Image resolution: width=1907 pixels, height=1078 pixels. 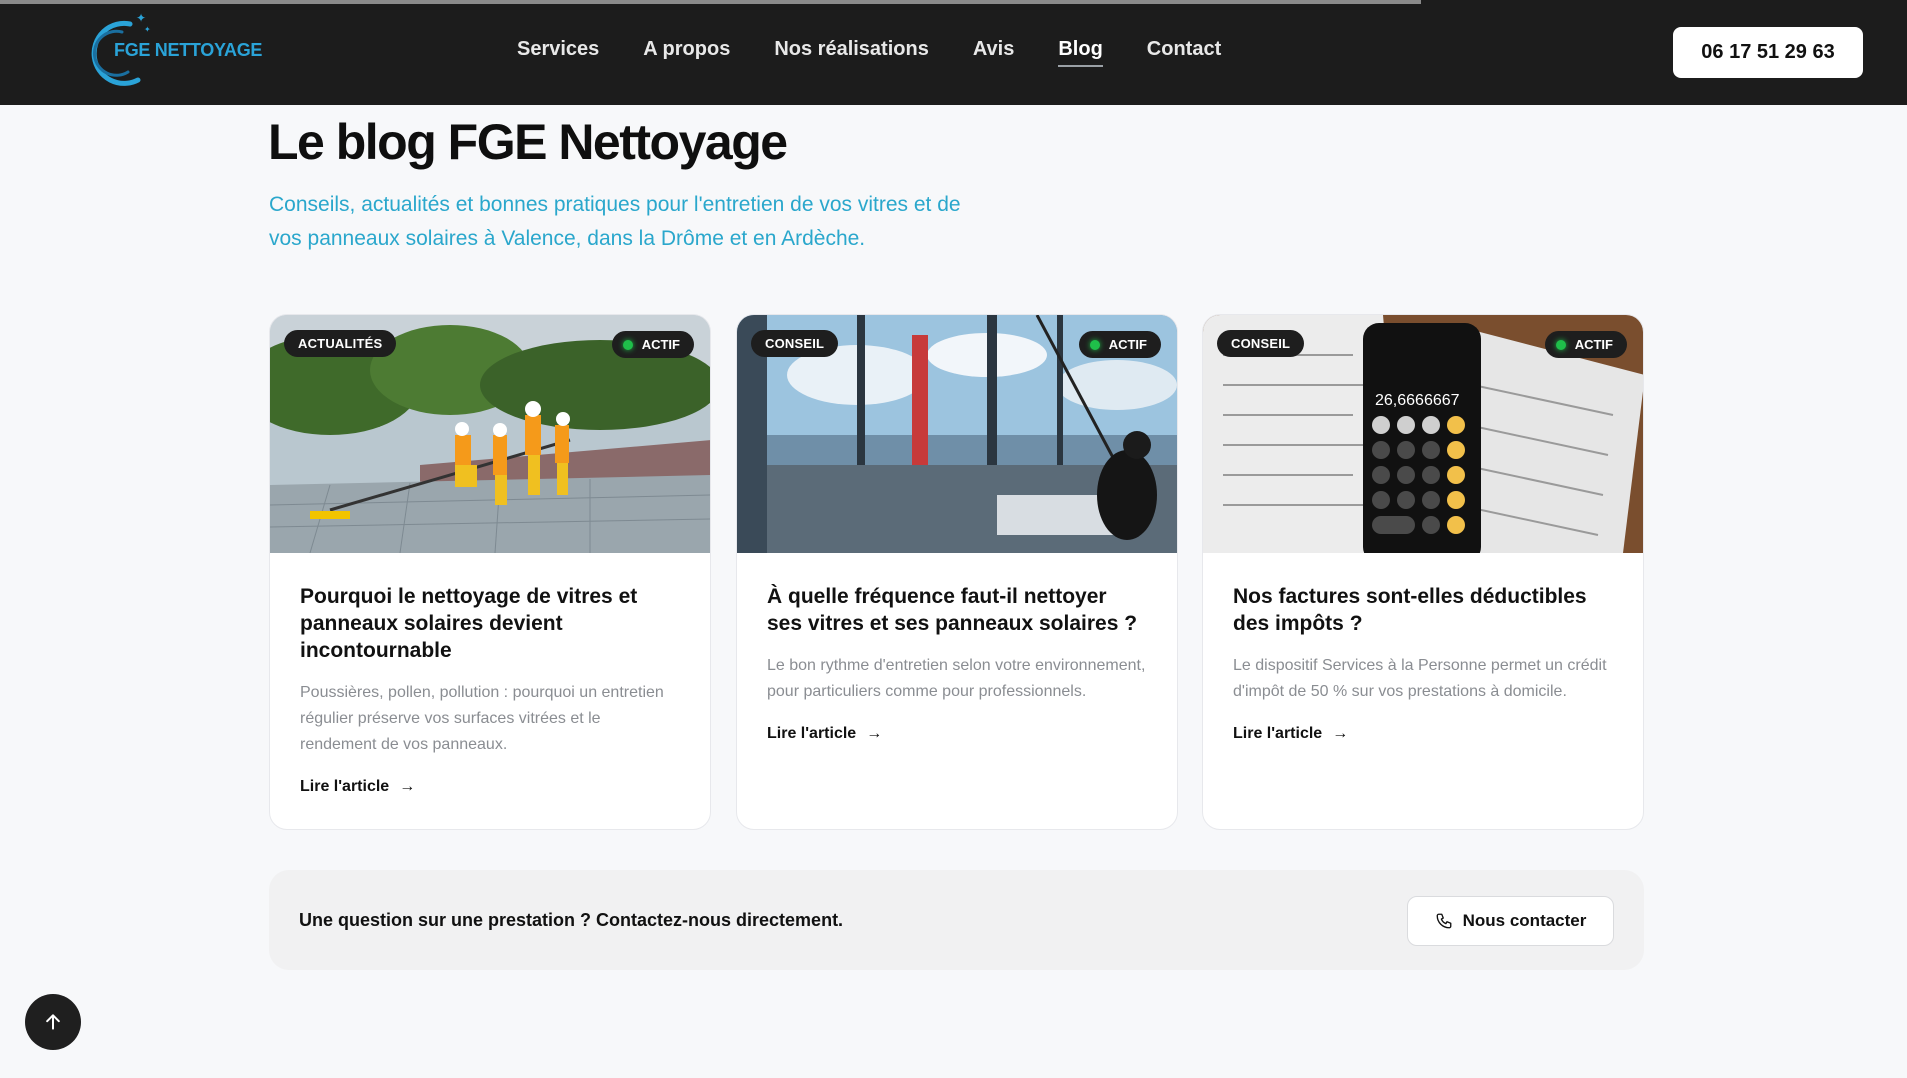 I want to click on nav-contact: Contact, so click(x=1184, y=52).